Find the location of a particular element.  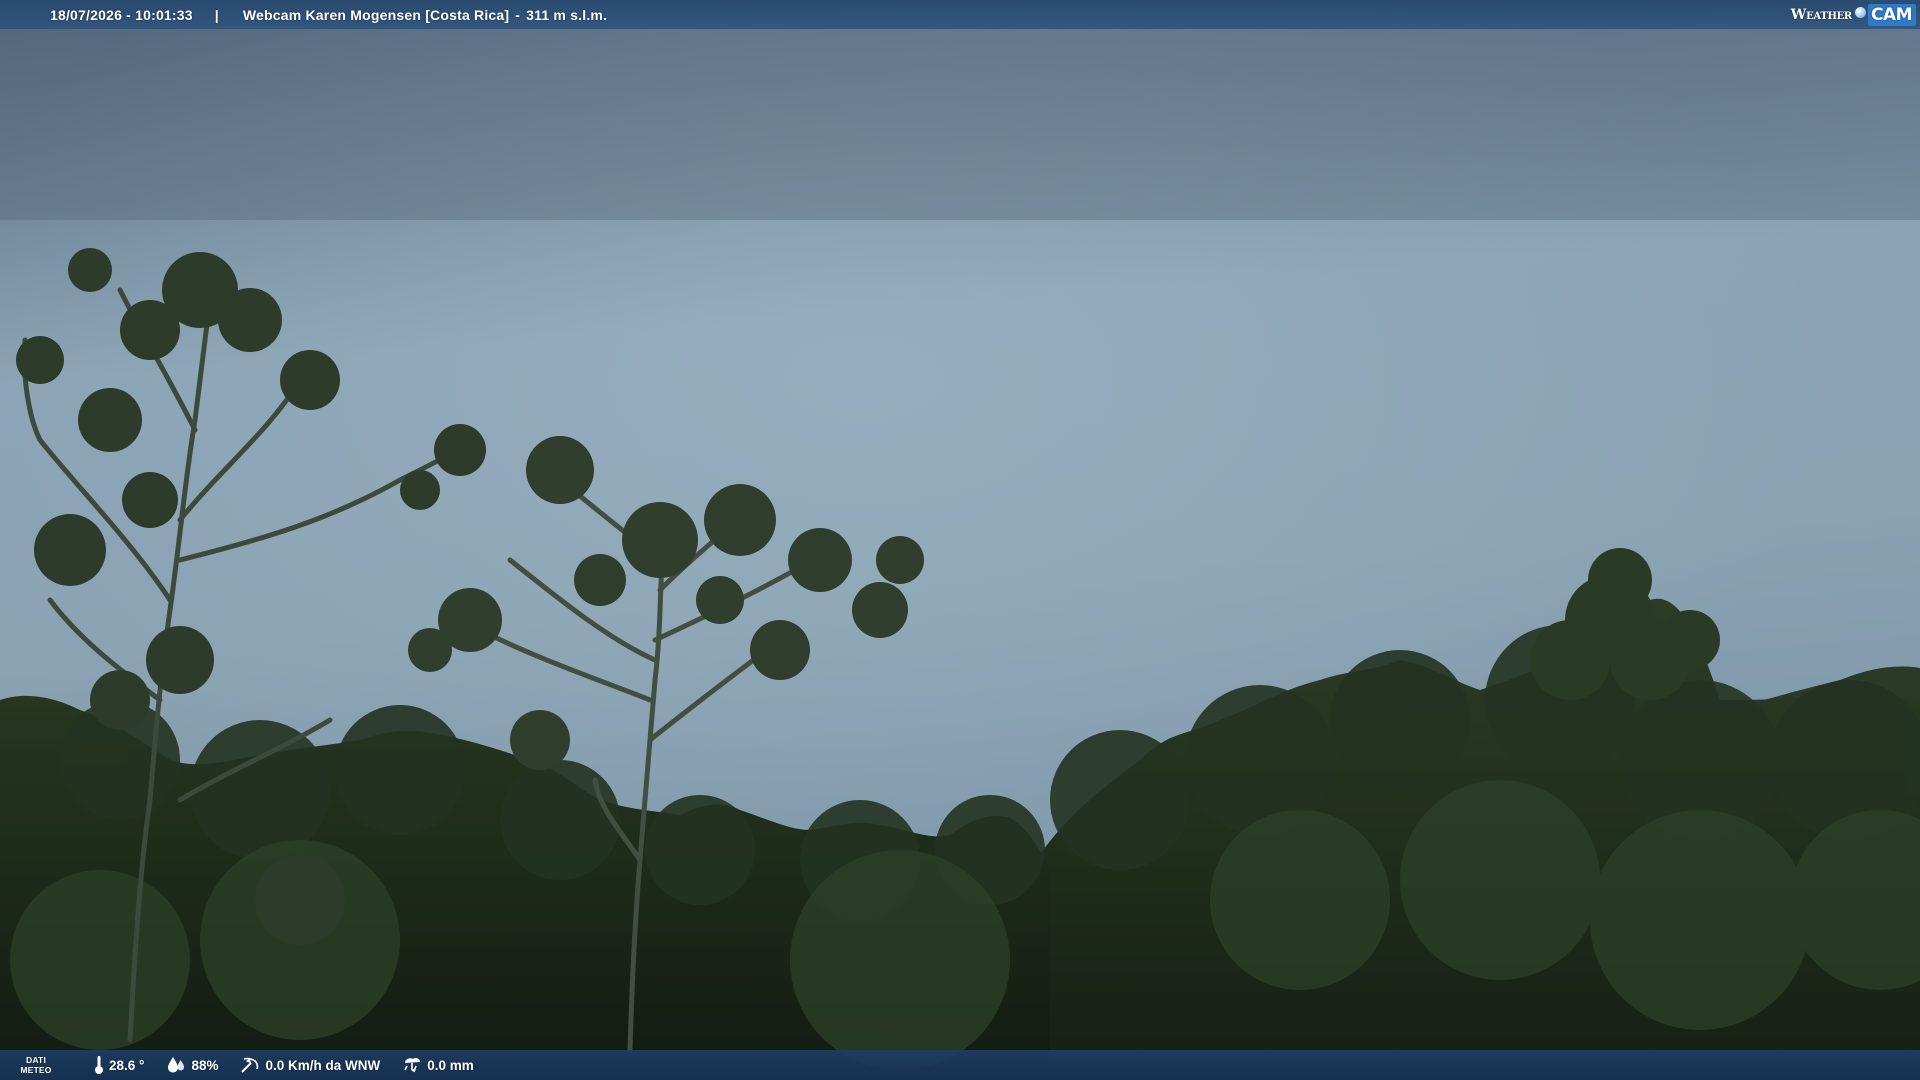

rain-reading: 0.0 mm is located at coordinates (438, 1065).